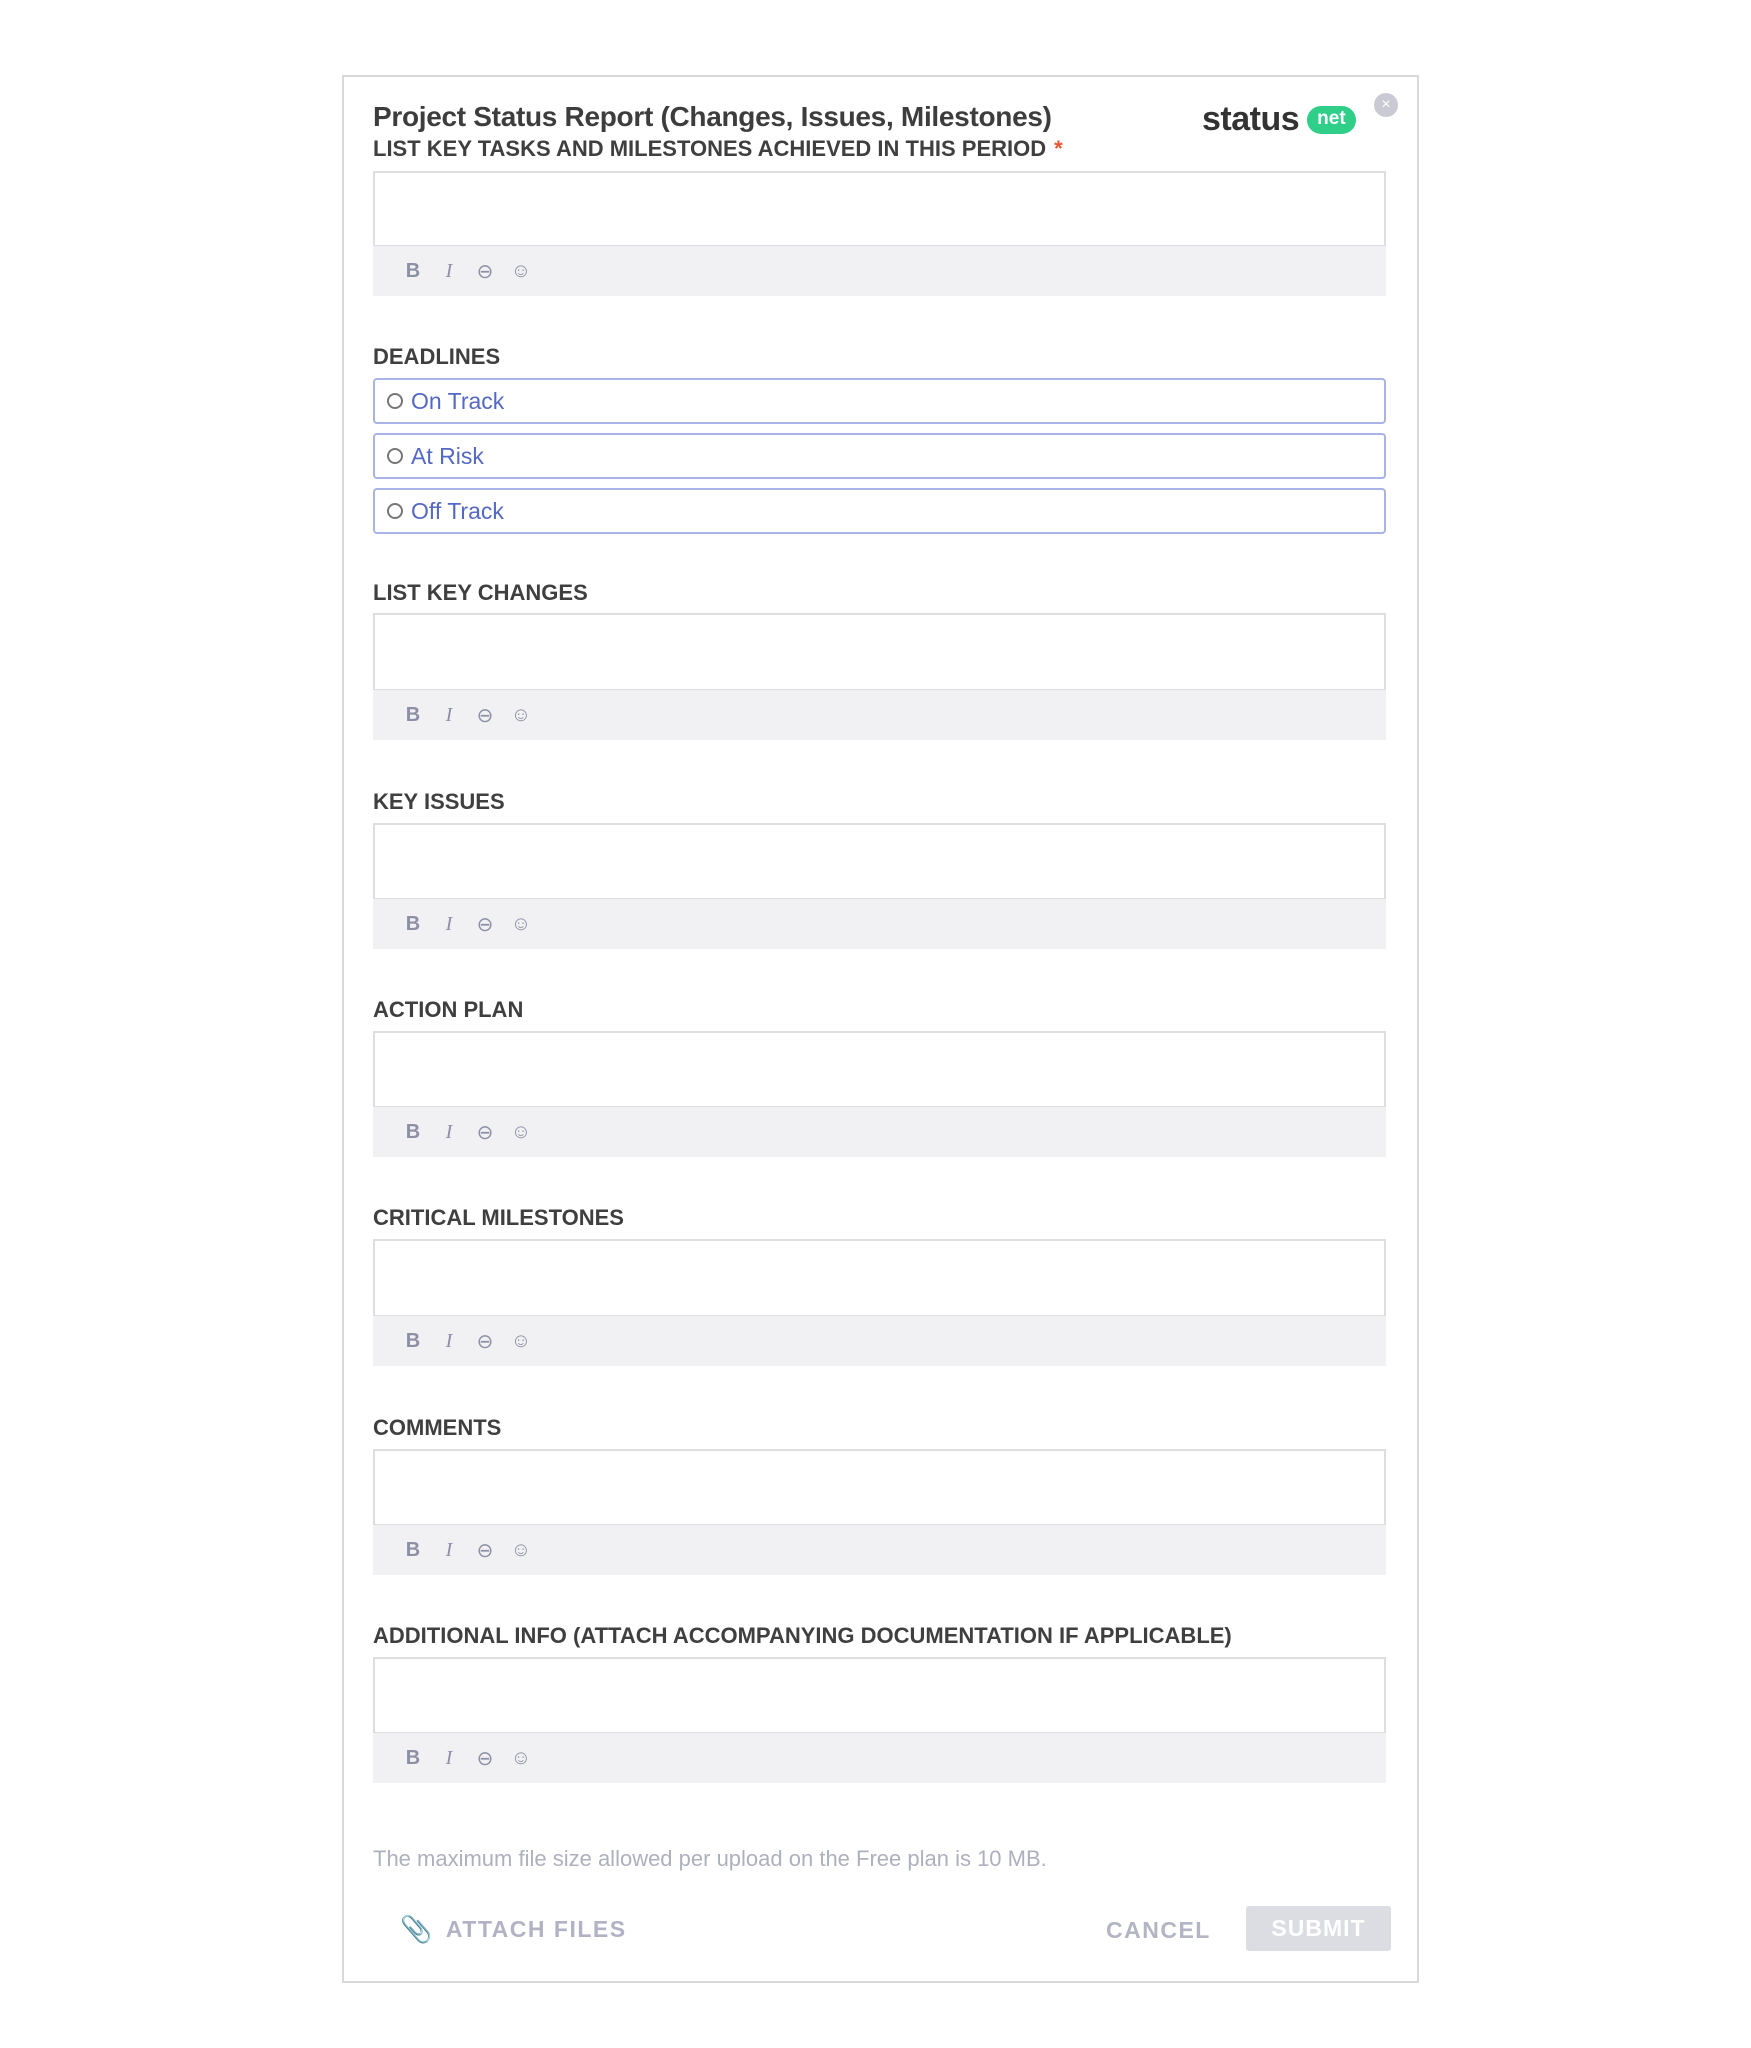 This screenshot has width=1751, height=2048. Describe the element at coordinates (437, 356) in the screenshot. I see `deadlines-label: DEADLINES` at that location.